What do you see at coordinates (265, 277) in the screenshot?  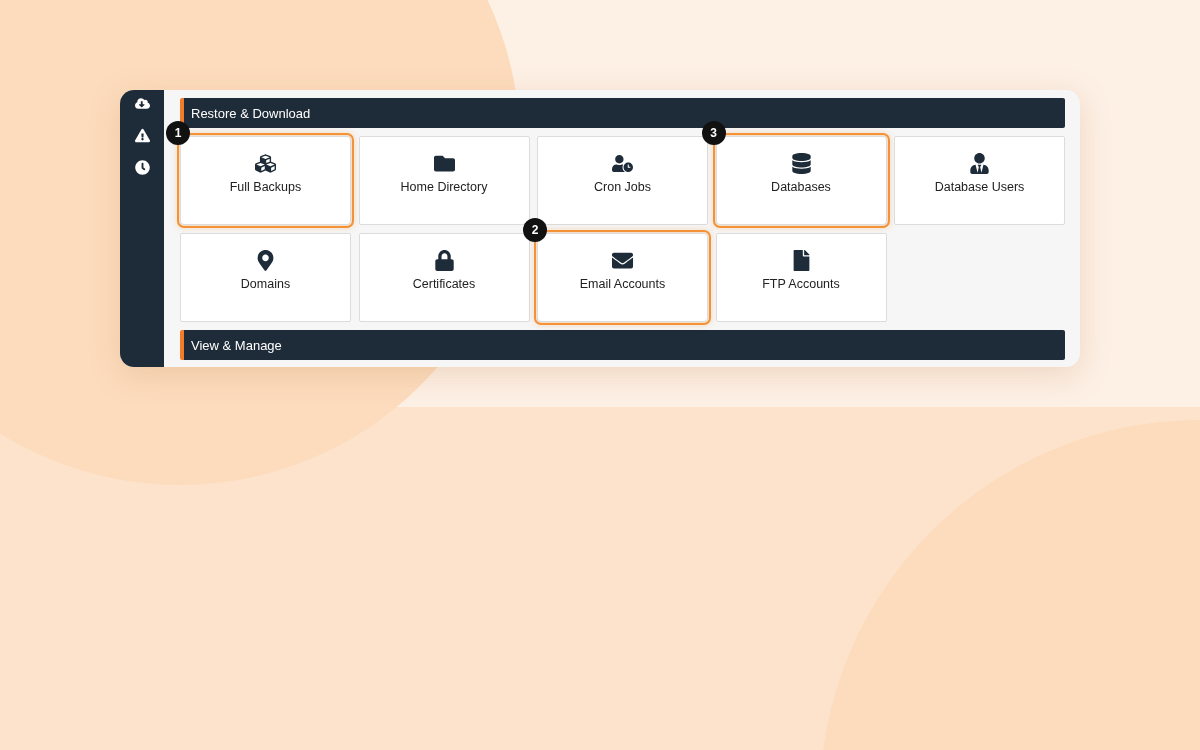 I see `tile-button: Domains` at bounding box center [265, 277].